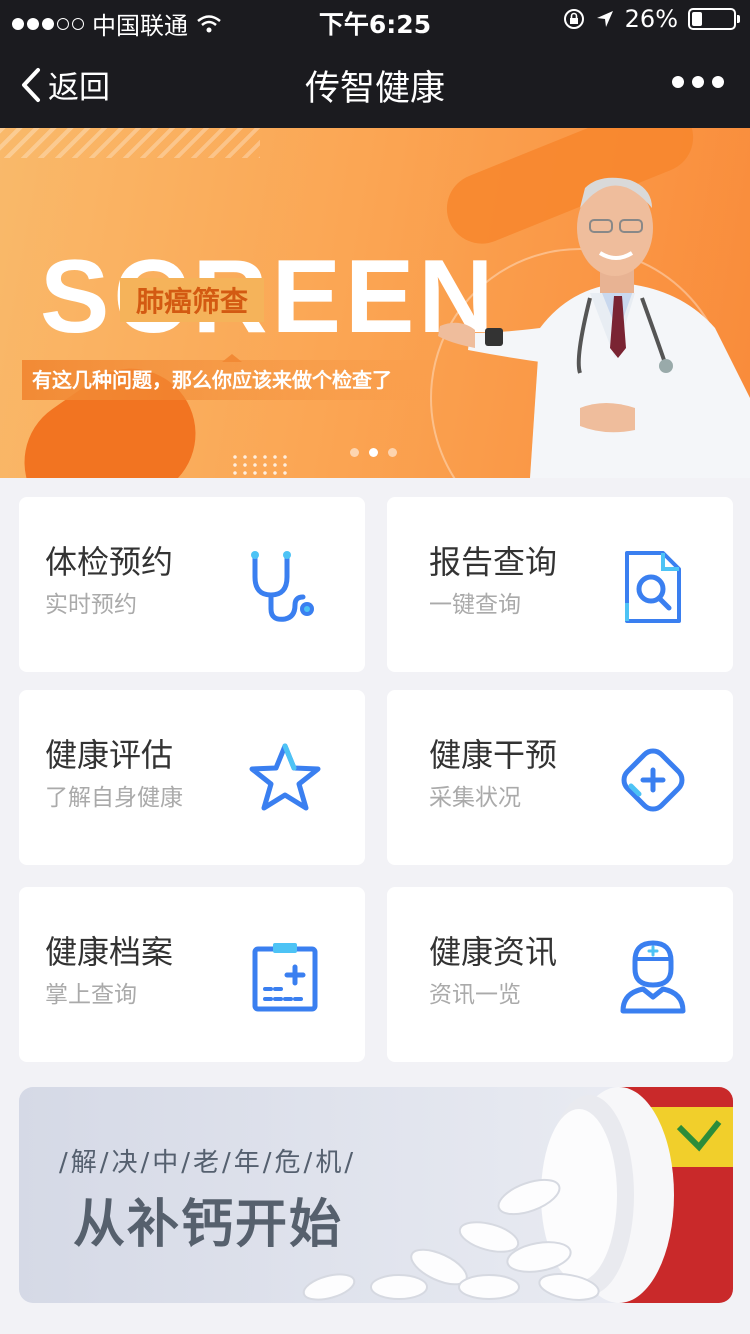 Image resolution: width=750 pixels, height=1334 pixels. Describe the element at coordinates (282, 586) in the screenshot. I see `stethoscope-icon` at that location.